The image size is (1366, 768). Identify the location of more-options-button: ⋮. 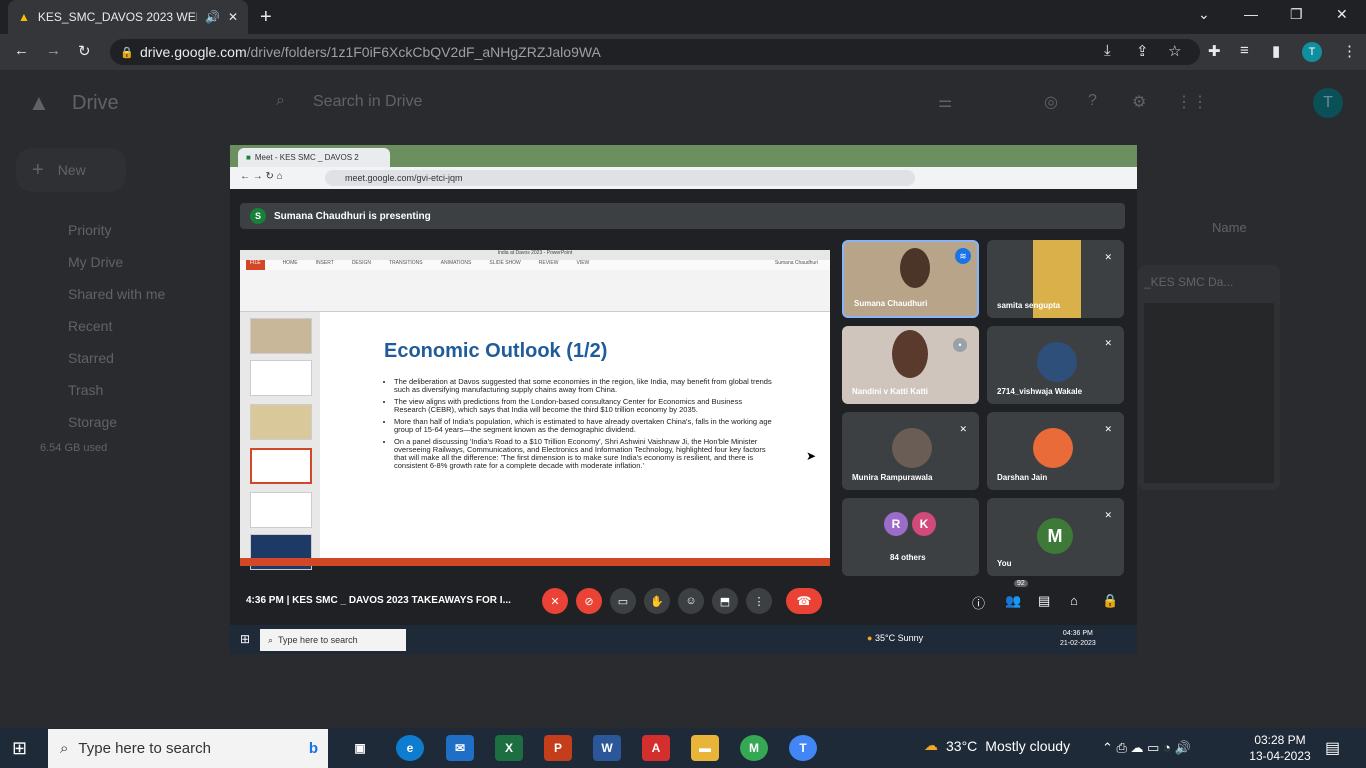
(759, 601).